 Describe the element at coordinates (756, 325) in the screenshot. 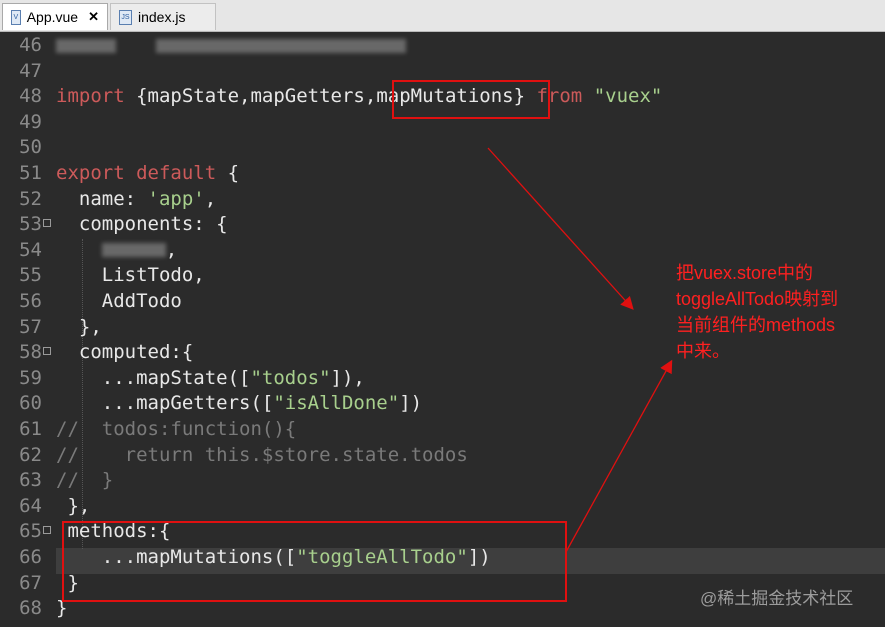

I see `note-line: 当前组件的methods` at that location.